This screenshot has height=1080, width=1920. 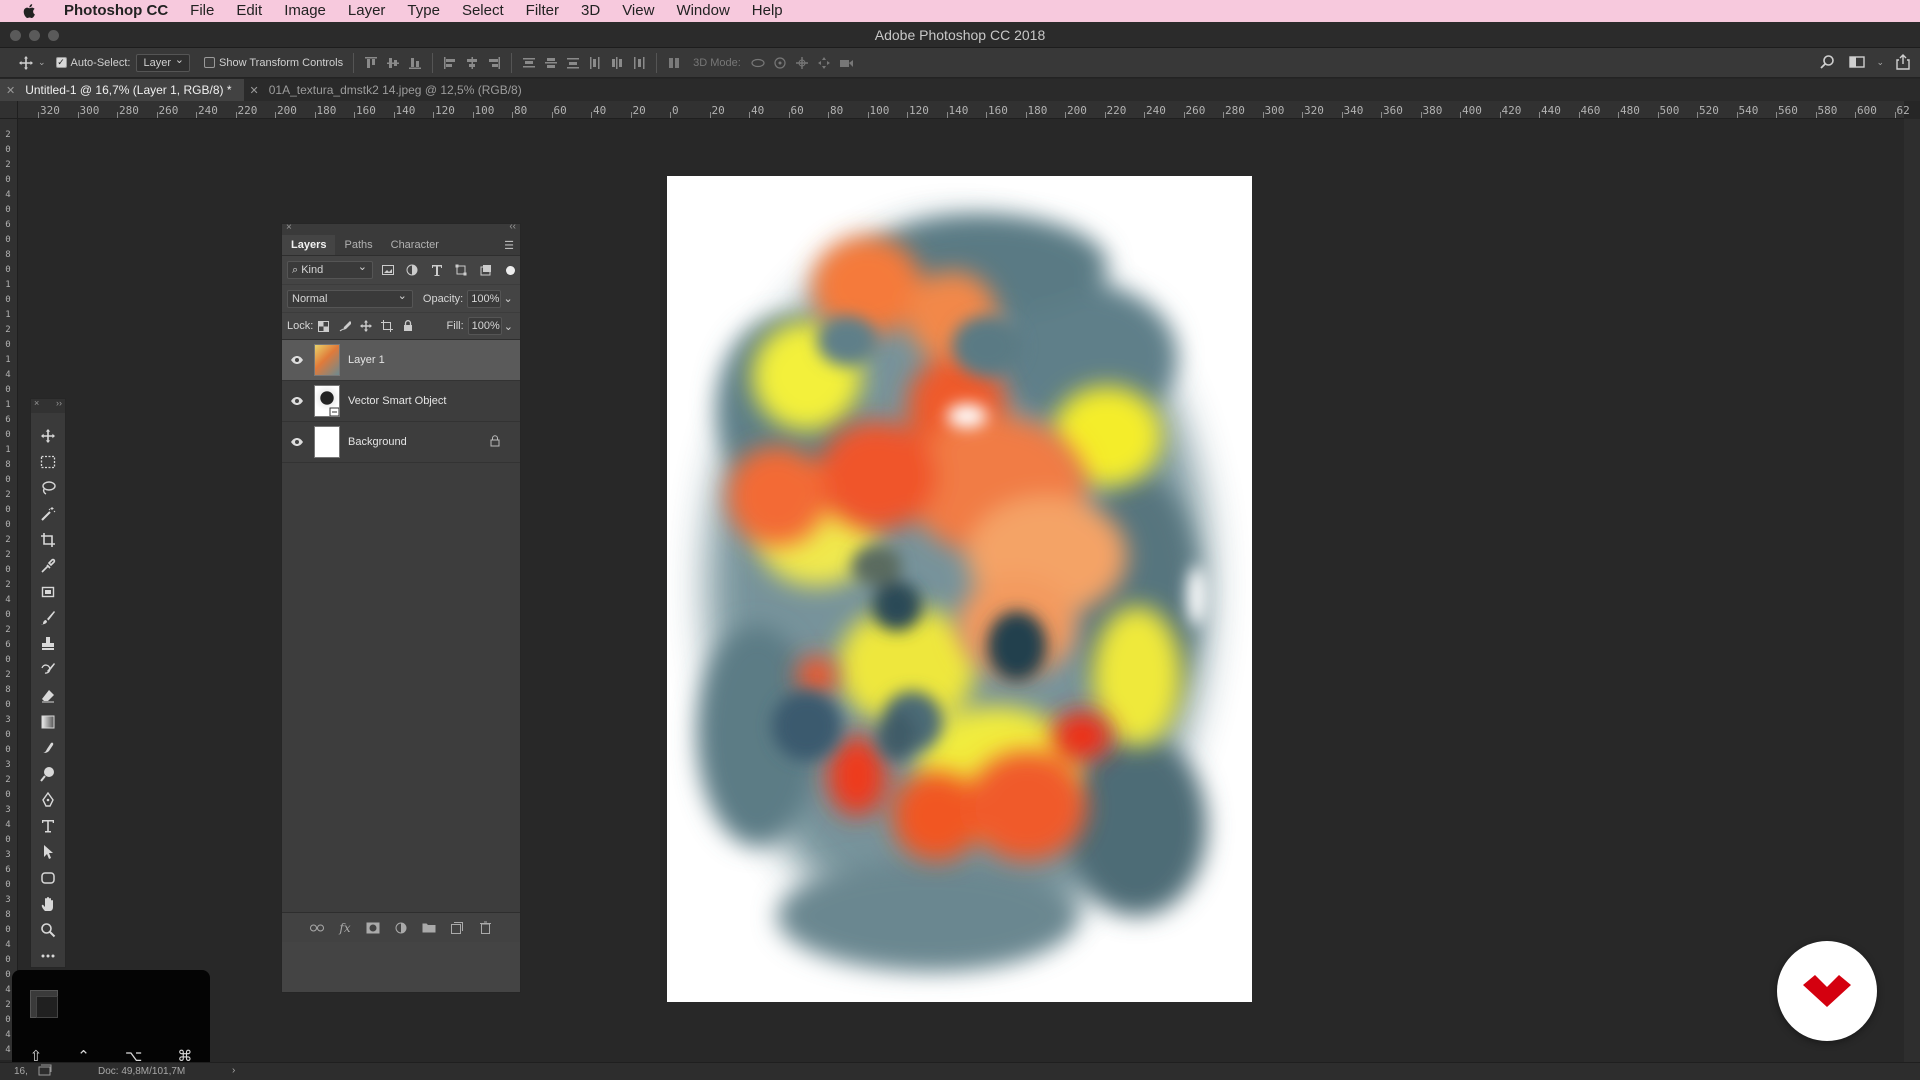 I want to click on tab-character: Character, so click(x=415, y=245).